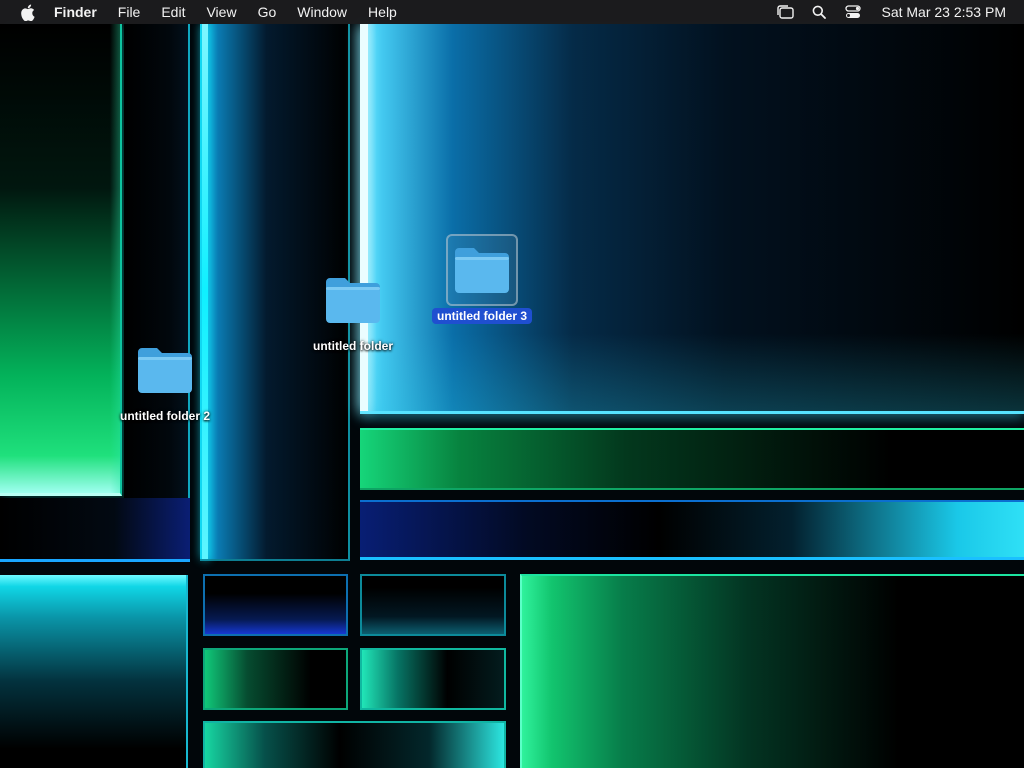  Describe the element at coordinates (853, 12) in the screenshot. I see `control-center-icon` at that location.